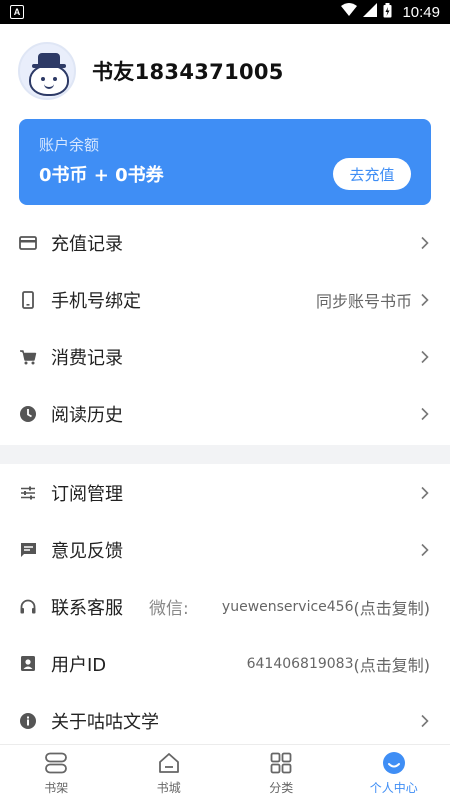  I want to click on avatar, so click(47, 71).